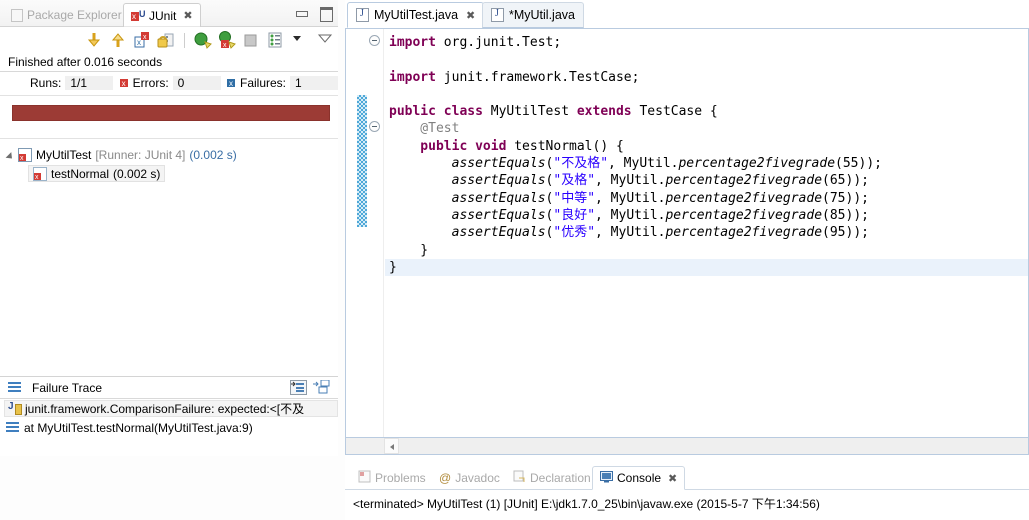  I want to click on tree-row: testNormal (0.002 s), so click(169, 173).